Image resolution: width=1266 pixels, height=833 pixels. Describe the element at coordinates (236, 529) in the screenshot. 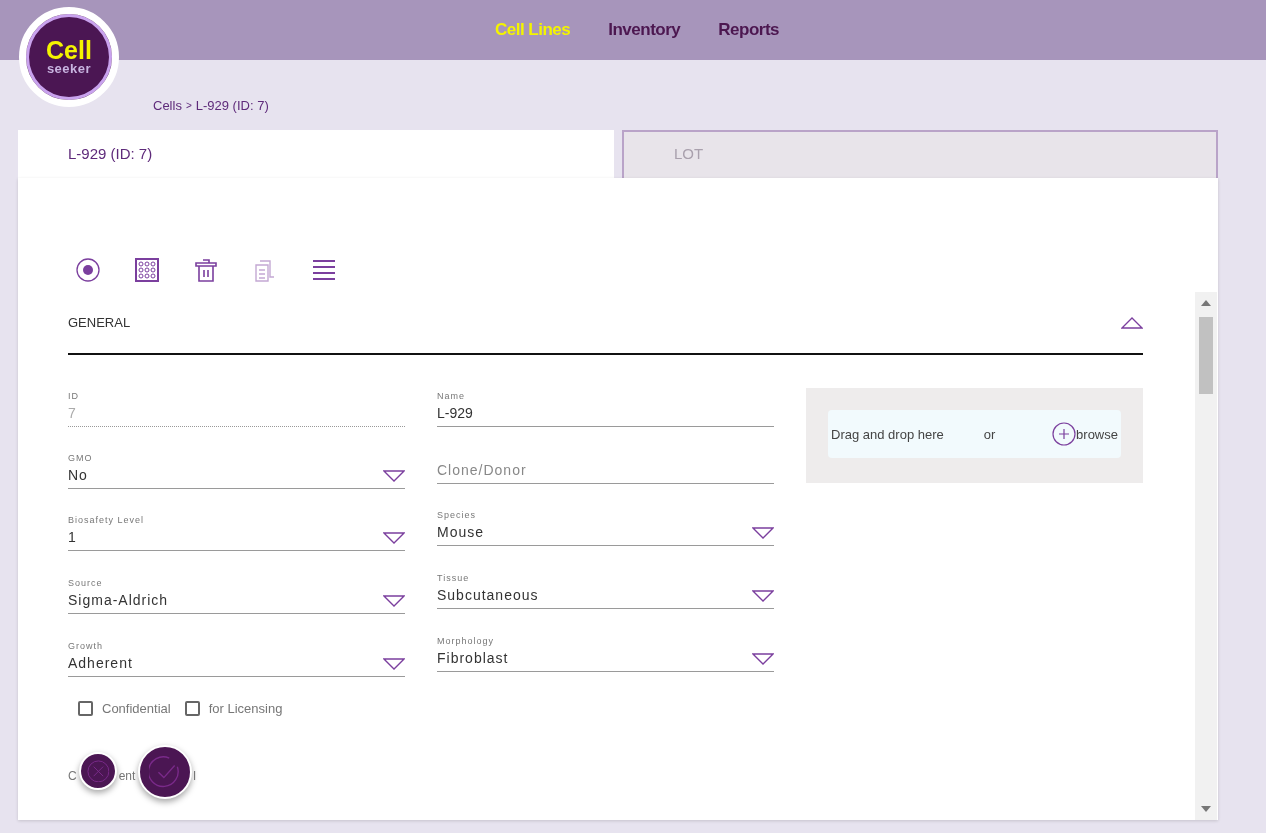

I see `select-field: Biosafety Level 1` at that location.